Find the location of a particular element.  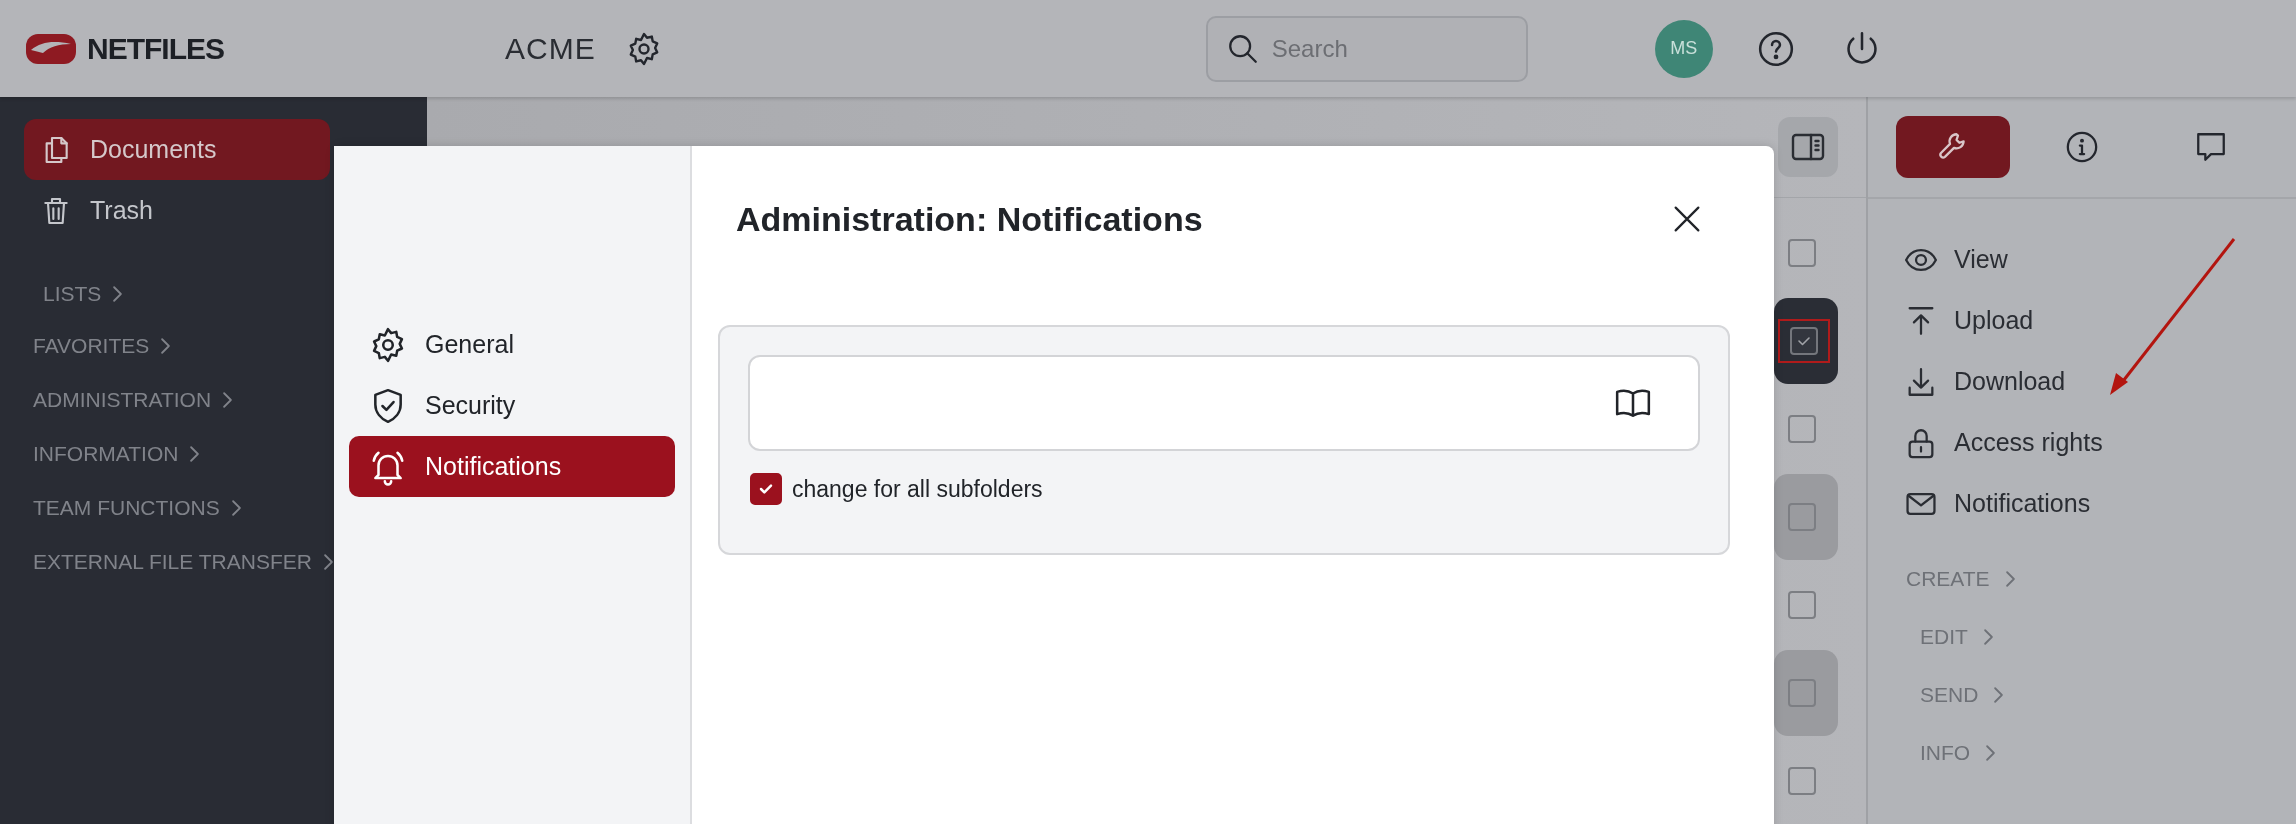

section-toggle: FAVORITES is located at coordinates (102, 346).